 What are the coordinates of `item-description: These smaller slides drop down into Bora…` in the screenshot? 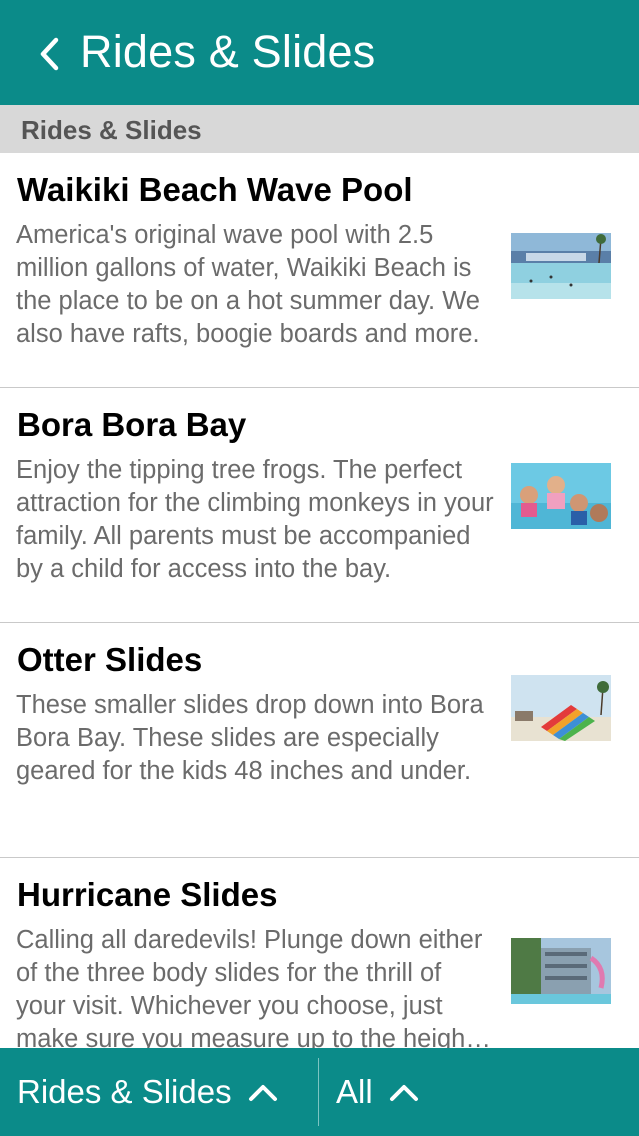 It's located at (250, 738).